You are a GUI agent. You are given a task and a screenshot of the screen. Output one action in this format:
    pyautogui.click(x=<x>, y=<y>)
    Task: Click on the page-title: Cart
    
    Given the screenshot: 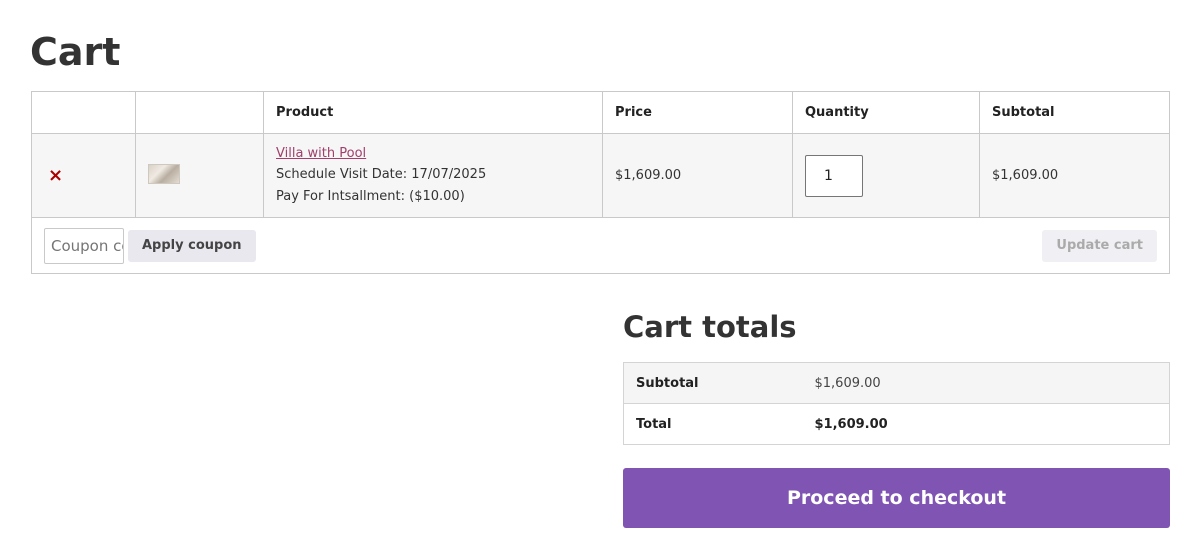 What is the action you would take?
    pyautogui.click(x=75, y=52)
    